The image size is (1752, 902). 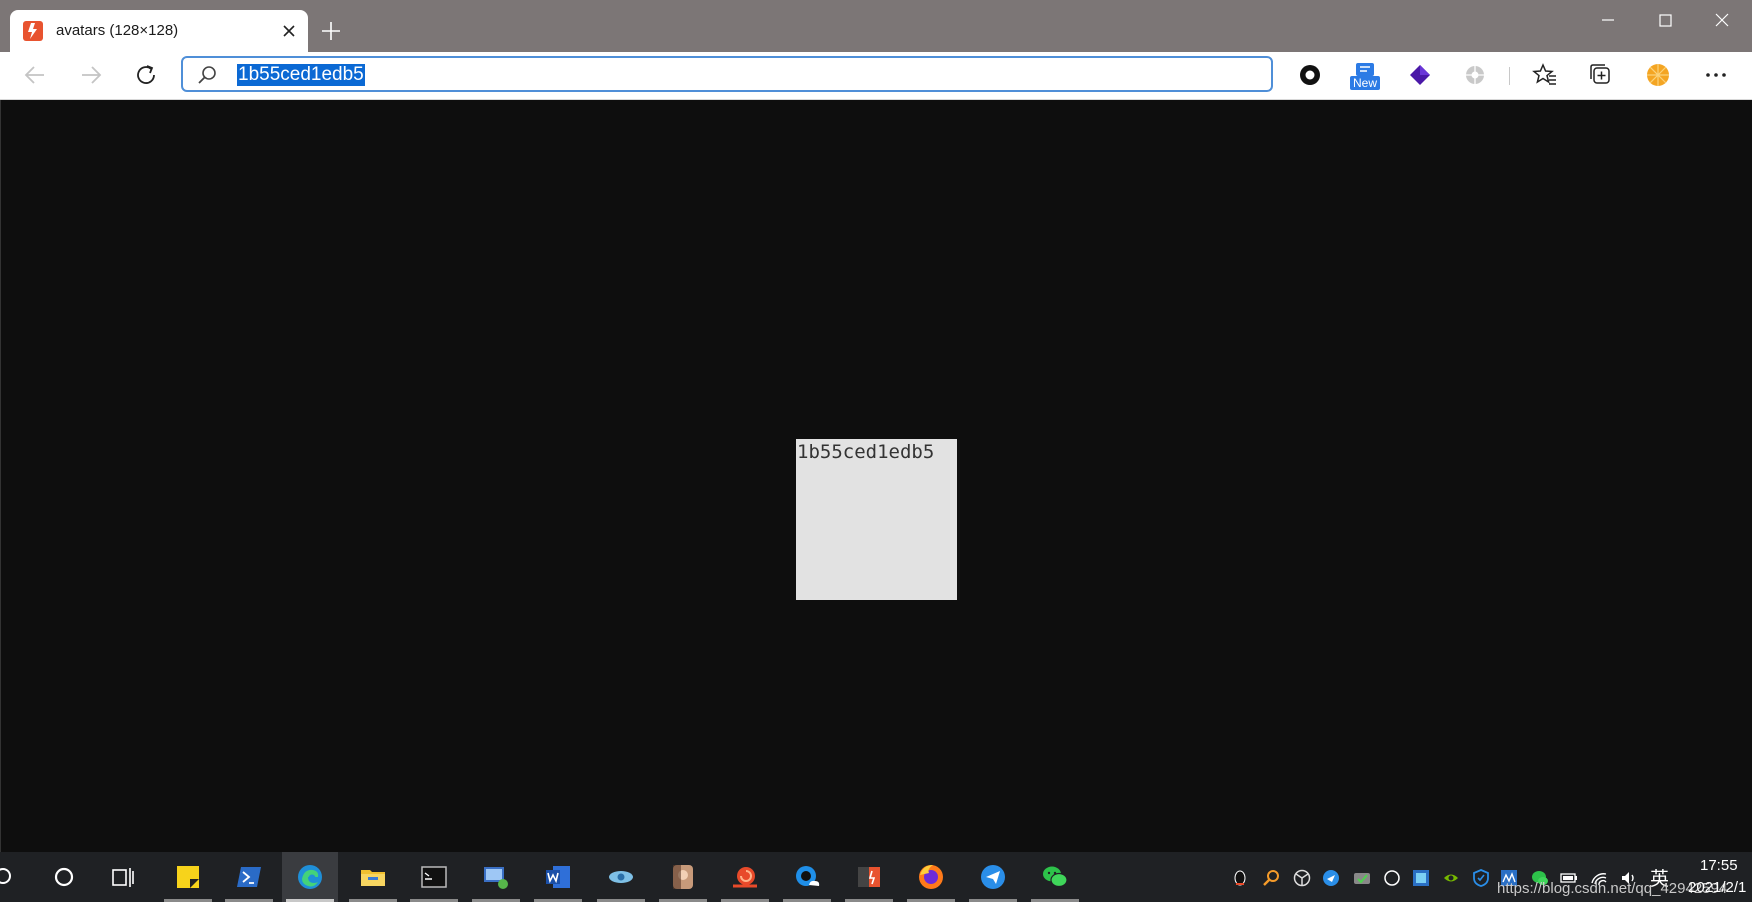 What do you see at coordinates (931, 877) in the screenshot?
I see `firefox-icon` at bounding box center [931, 877].